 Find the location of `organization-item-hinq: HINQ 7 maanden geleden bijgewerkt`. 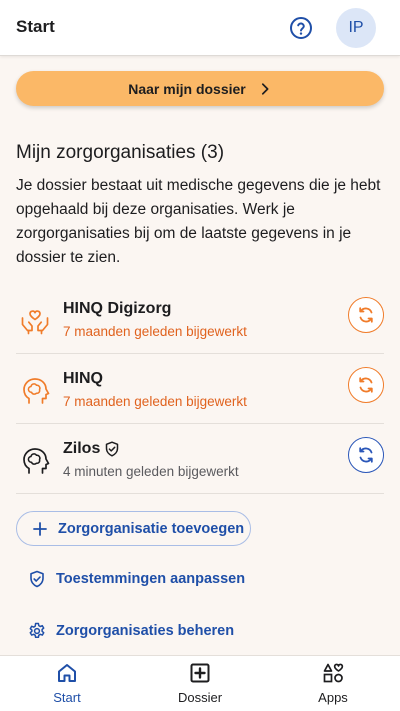

organization-item-hinq: HINQ 7 maanden geleden bijgewerkt is located at coordinates (200, 389).